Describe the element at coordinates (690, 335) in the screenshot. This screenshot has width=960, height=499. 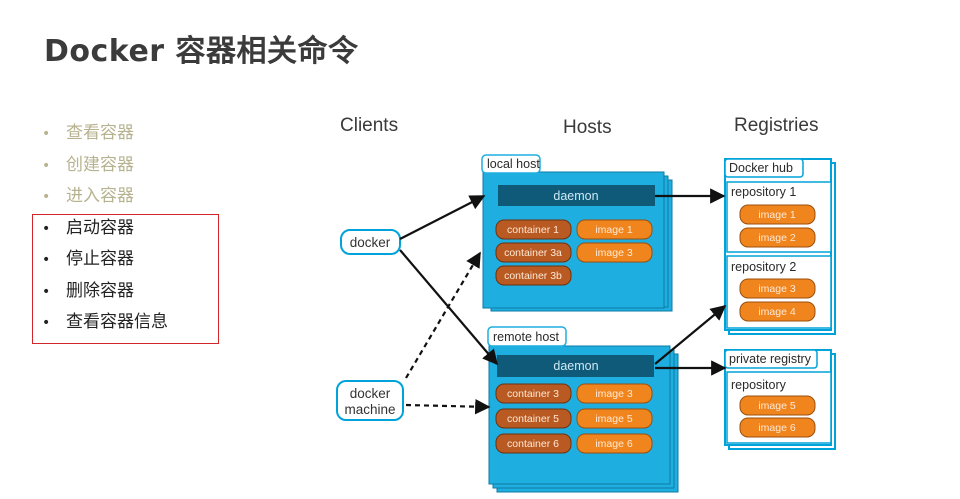
I see `arrow-remote-to-hub` at that location.